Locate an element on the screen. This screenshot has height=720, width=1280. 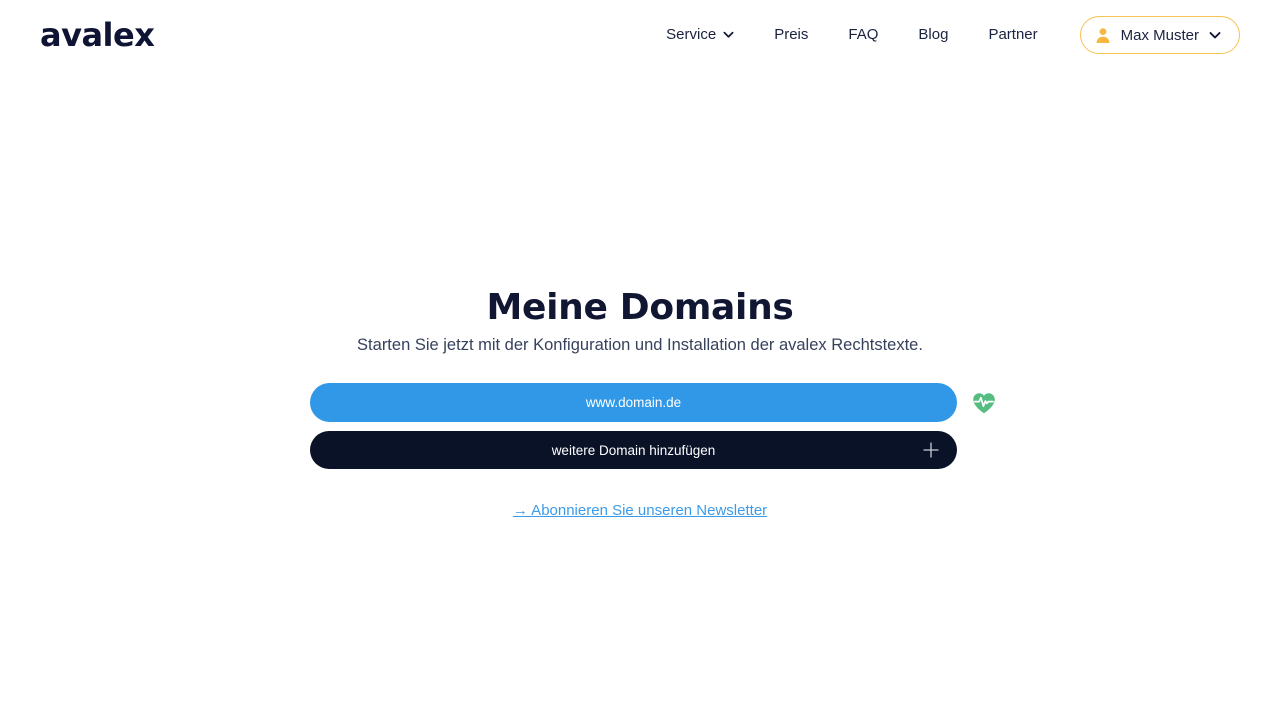
nav-item-preis: Preis is located at coordinates (791, 35).